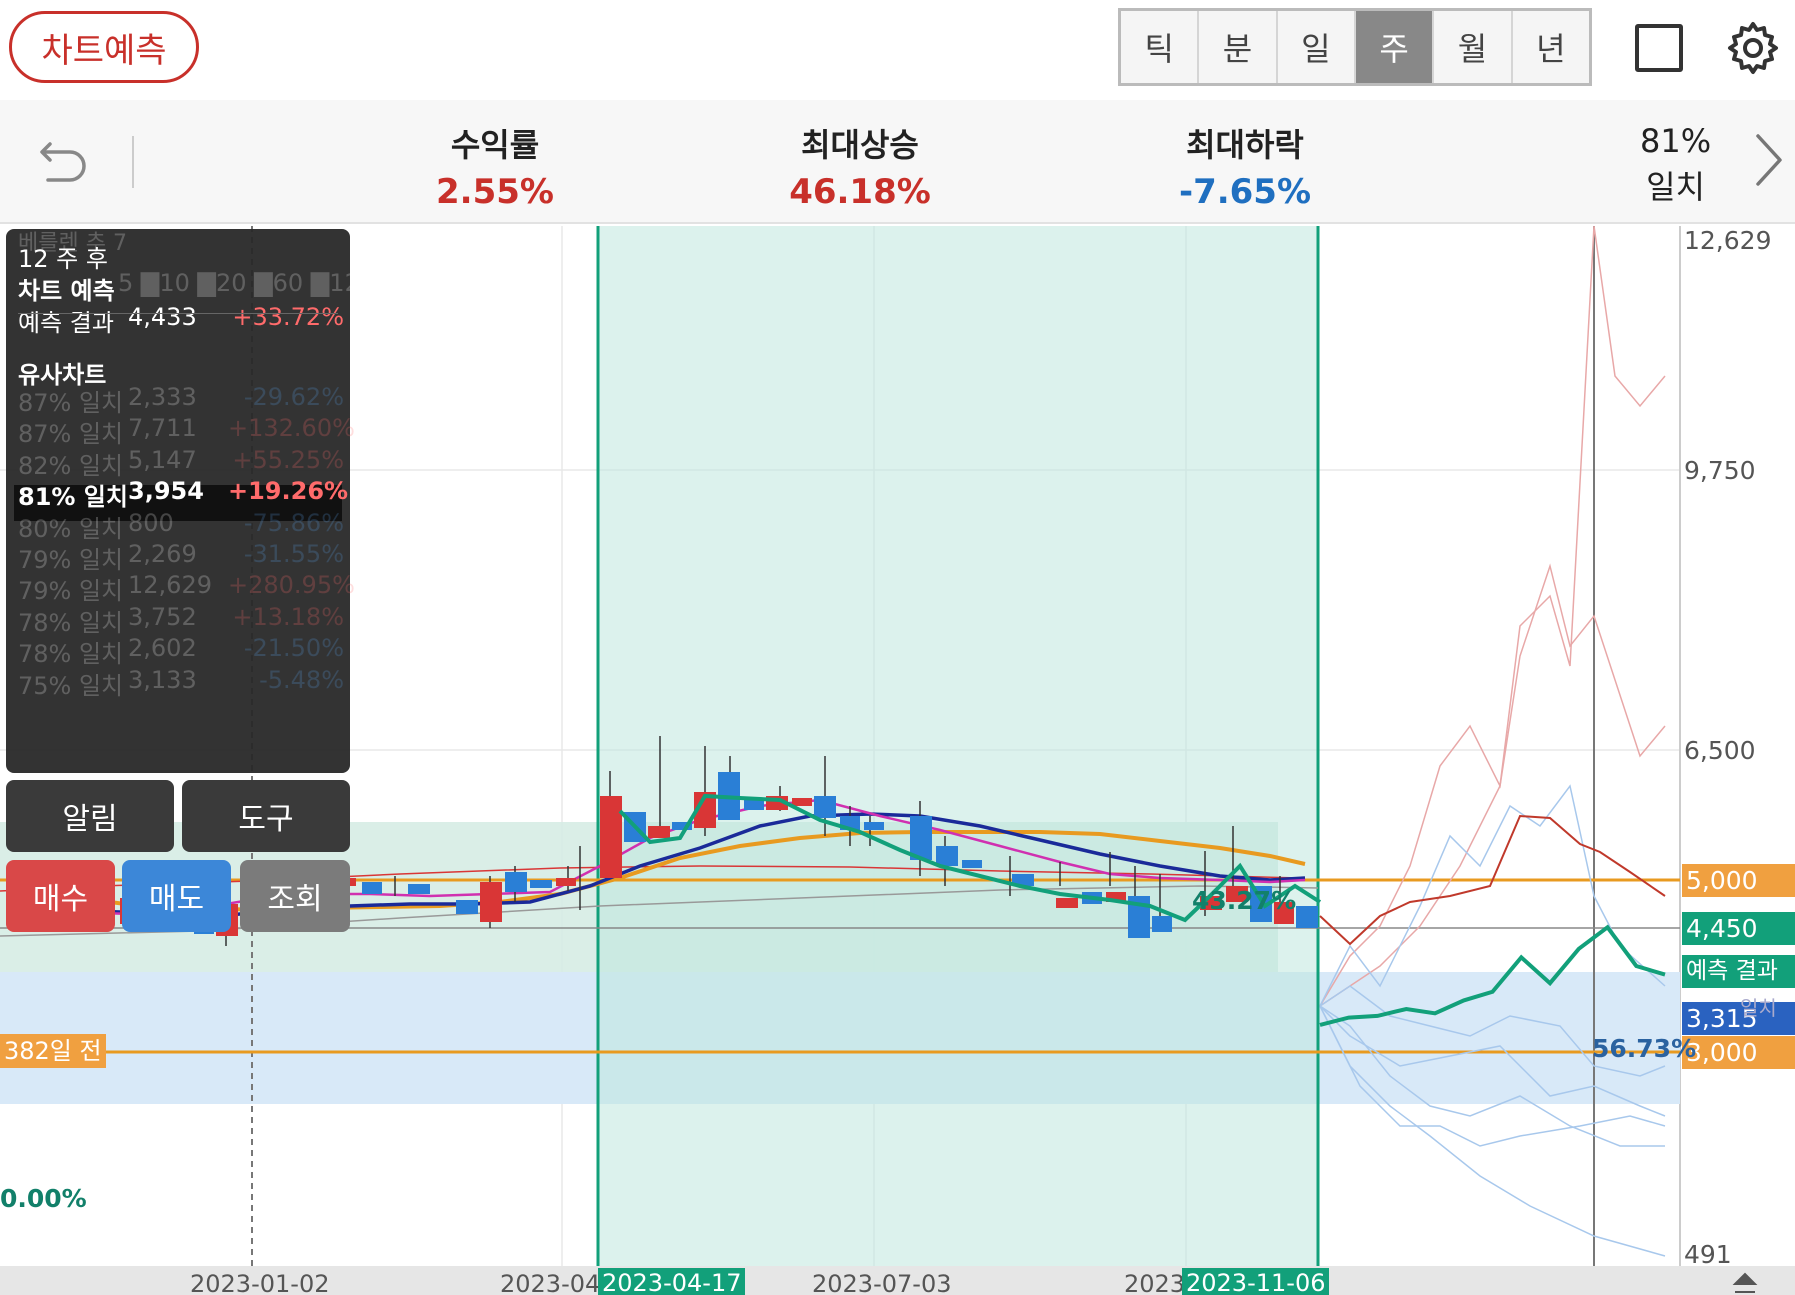 The height and width of the screenshot is (1295, 1795). I want to click on similar-price: 2,602, so click(162, 648).